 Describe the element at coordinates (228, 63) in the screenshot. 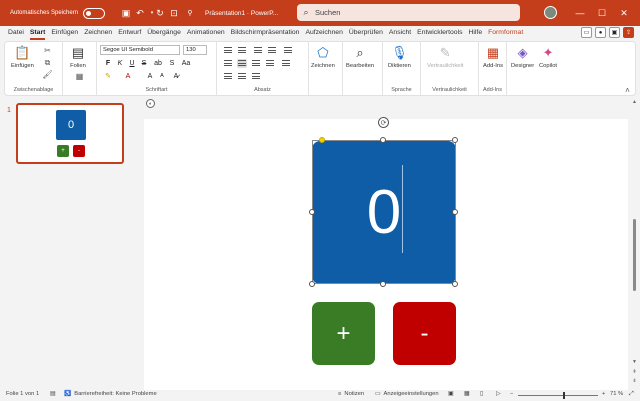

I see `align-left-icon` at that location.